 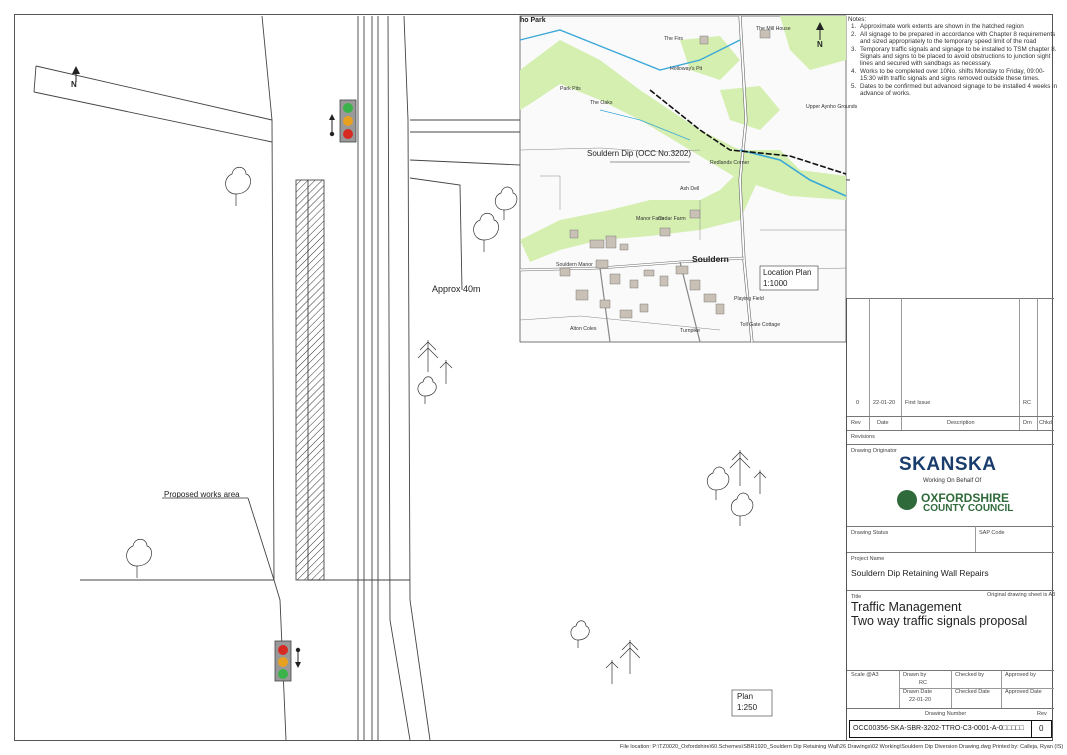 I want to click on revision-rev: 0, so click(x=858, y=403).